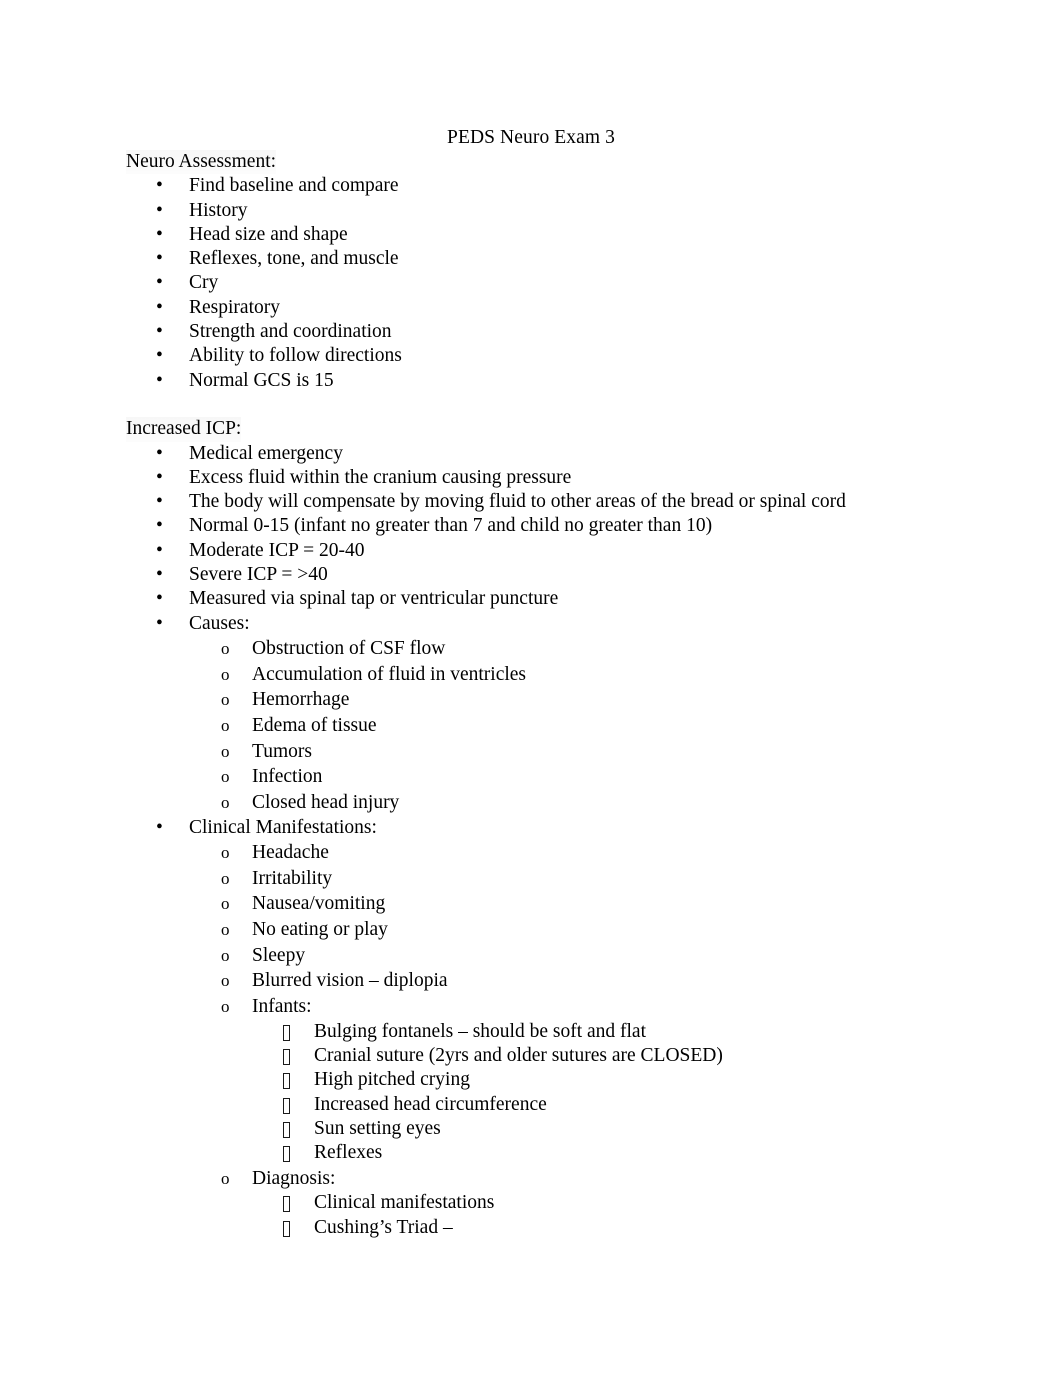  I want to click on list-item: o Tumors, so click(566, 752).